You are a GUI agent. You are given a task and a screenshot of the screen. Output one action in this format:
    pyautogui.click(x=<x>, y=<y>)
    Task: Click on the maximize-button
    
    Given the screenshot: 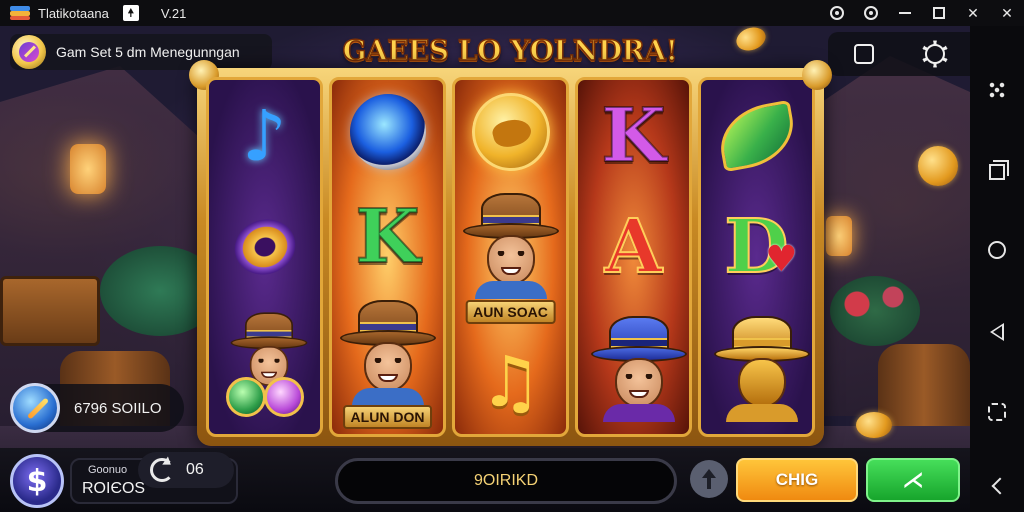 What is the action you would take?
    pyautogui.click(x=939, y=13)
    